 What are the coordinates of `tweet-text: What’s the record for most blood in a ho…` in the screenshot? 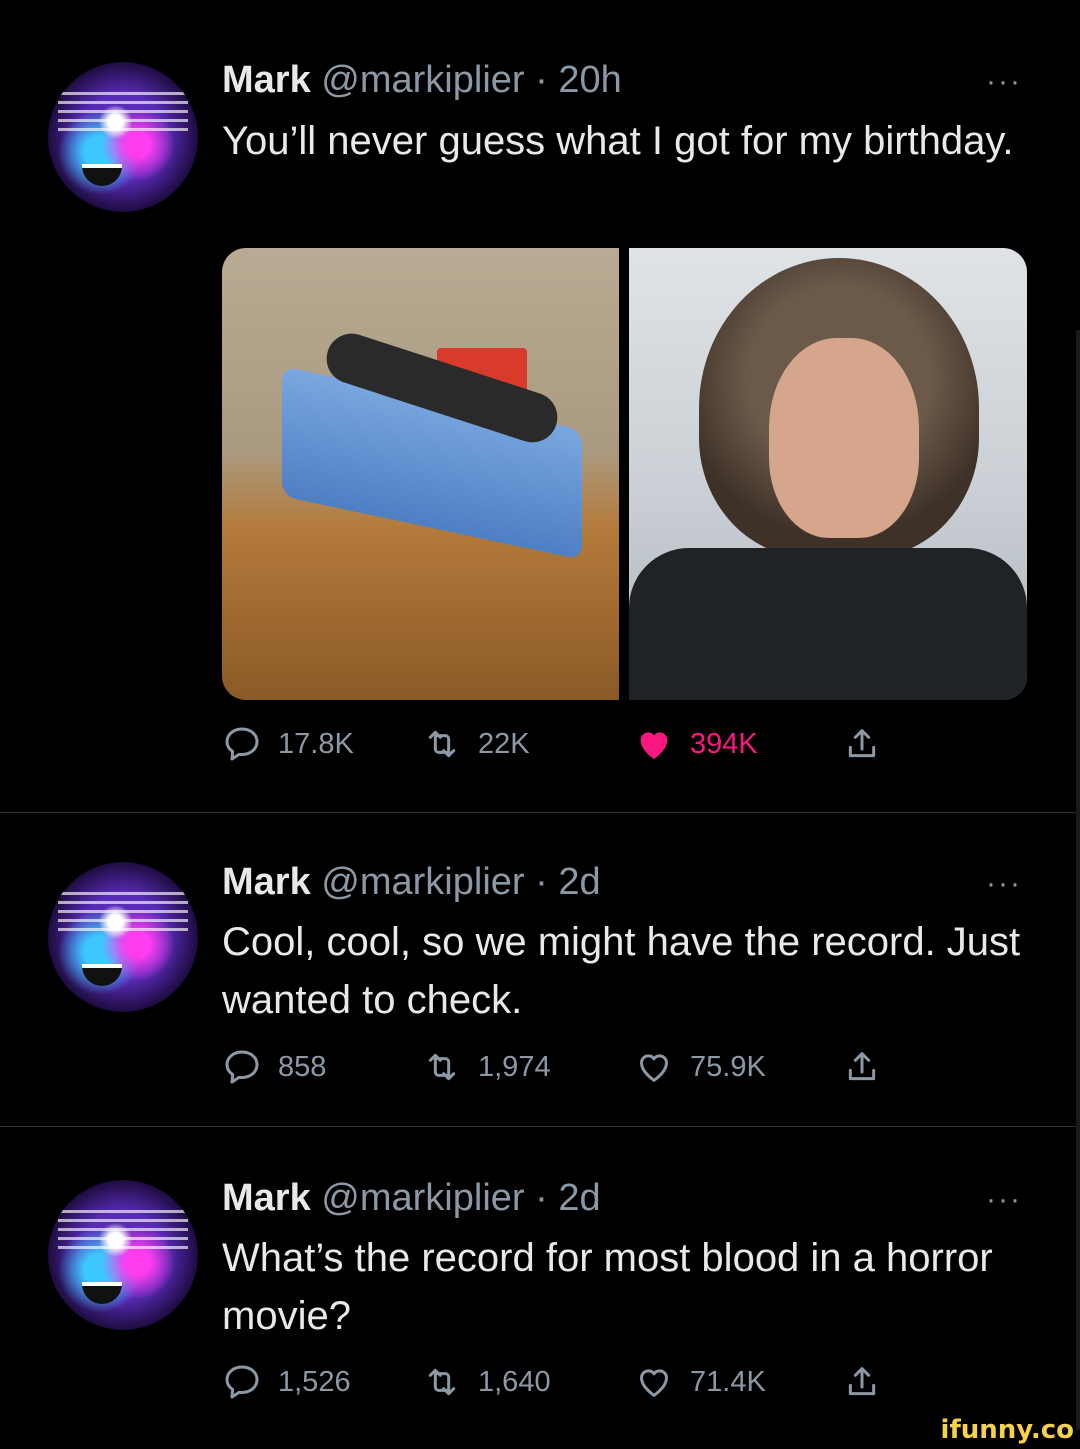 It's located at (607, 1287).